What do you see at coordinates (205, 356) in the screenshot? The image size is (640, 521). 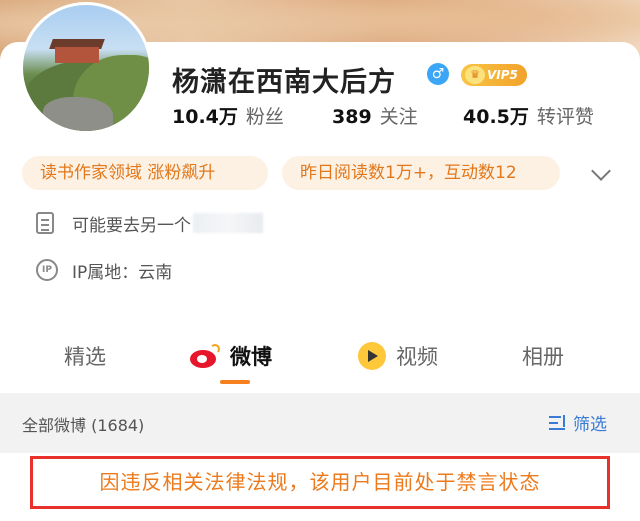 I see `weibo-icon` at bounding box center [205, 356].